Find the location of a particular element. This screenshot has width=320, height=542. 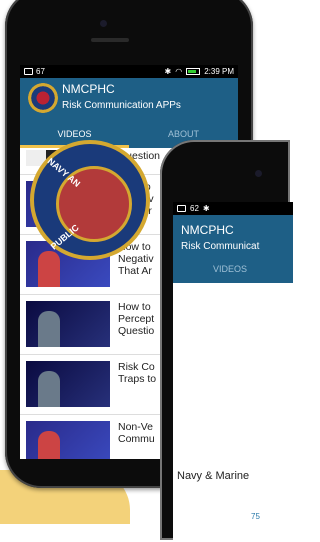

notif-count: 62 is located at coordinates (194, 208).